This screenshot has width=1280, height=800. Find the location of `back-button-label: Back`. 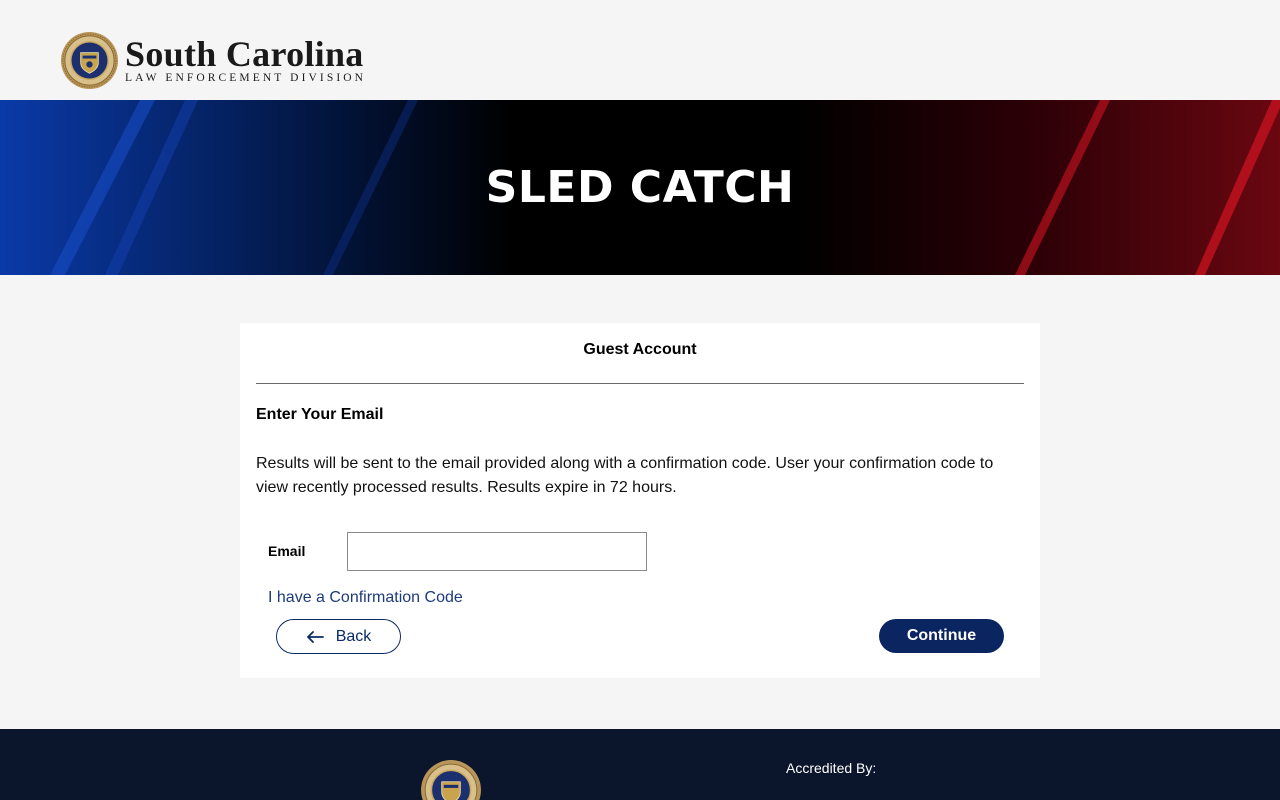

back-button-label: Back is located at coordinates (353, 636).